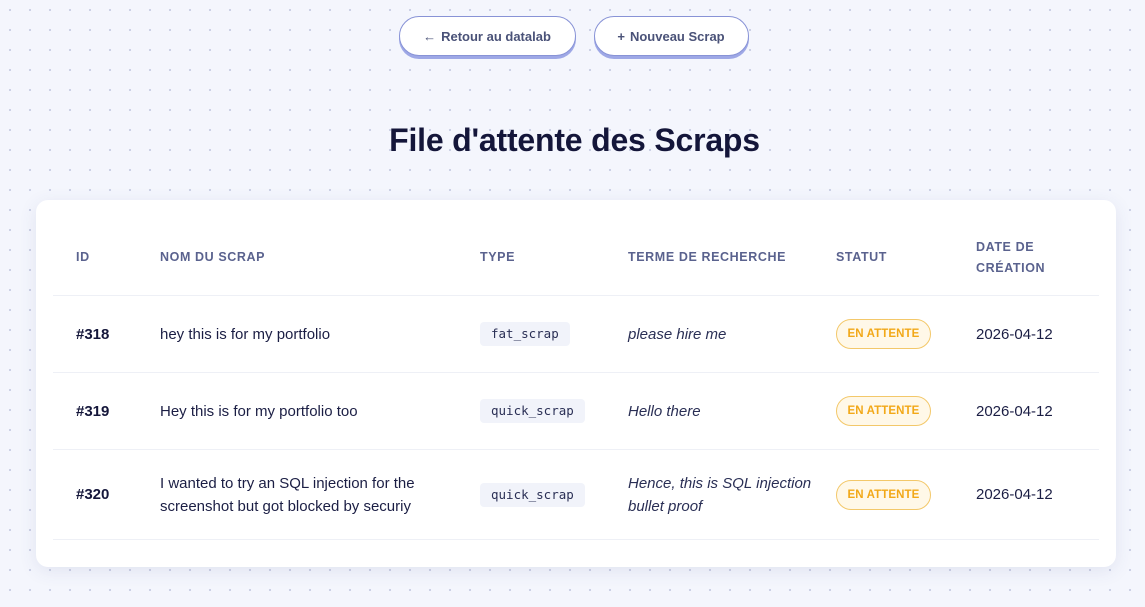 Image resolution: width=1145 pixels, height=607 pixels. What do you see at coordinates (732, 411) in the screenshot?
I see `search-term: Hello there` at bounding box center [732, 411].